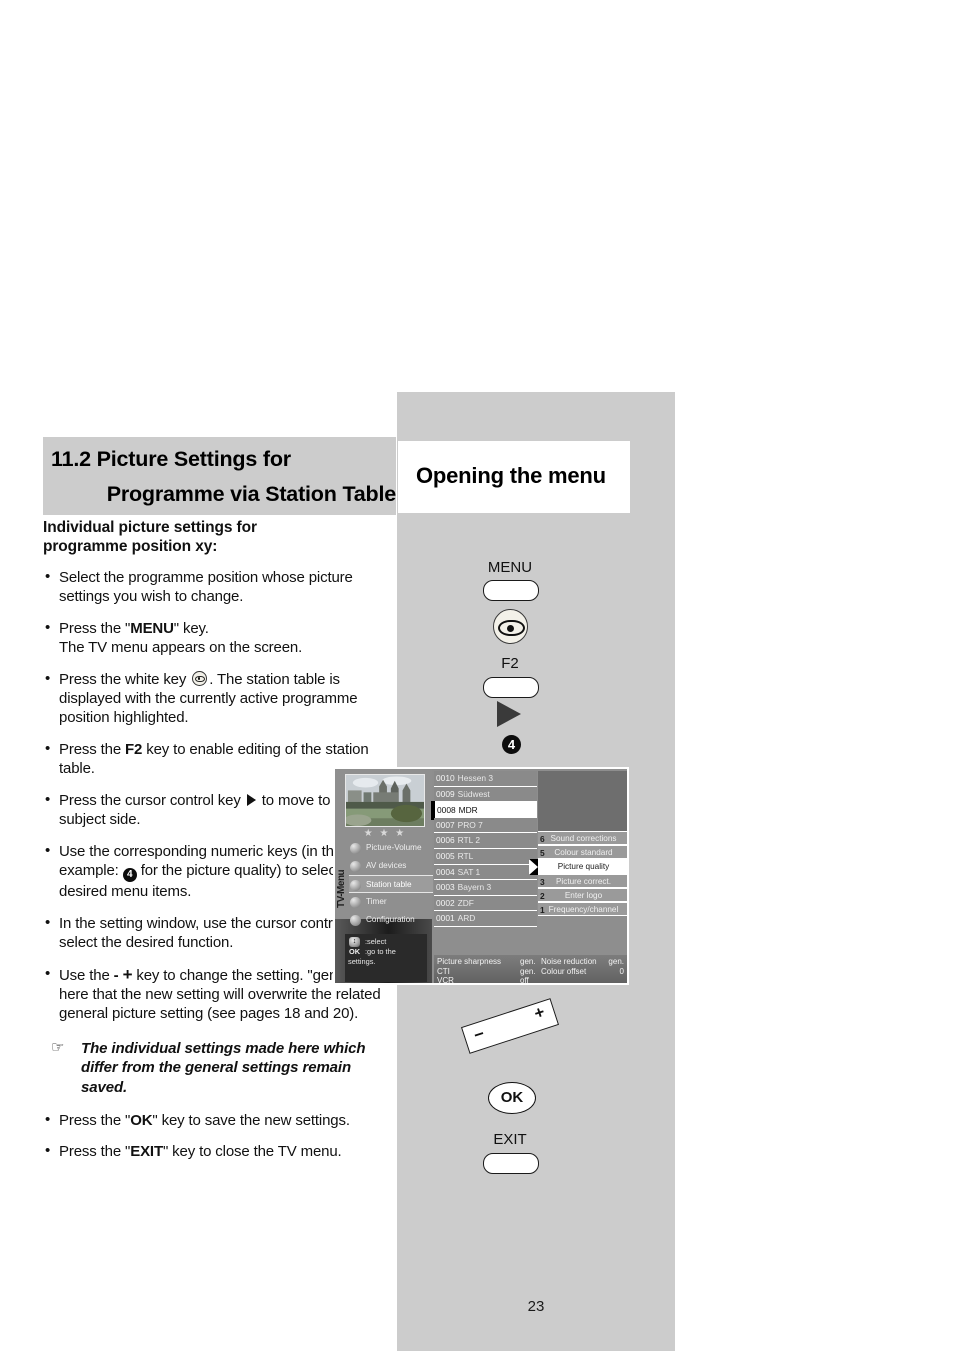  I want to click on sidebar-item-av-devices: AV devices, so click(391, 866).